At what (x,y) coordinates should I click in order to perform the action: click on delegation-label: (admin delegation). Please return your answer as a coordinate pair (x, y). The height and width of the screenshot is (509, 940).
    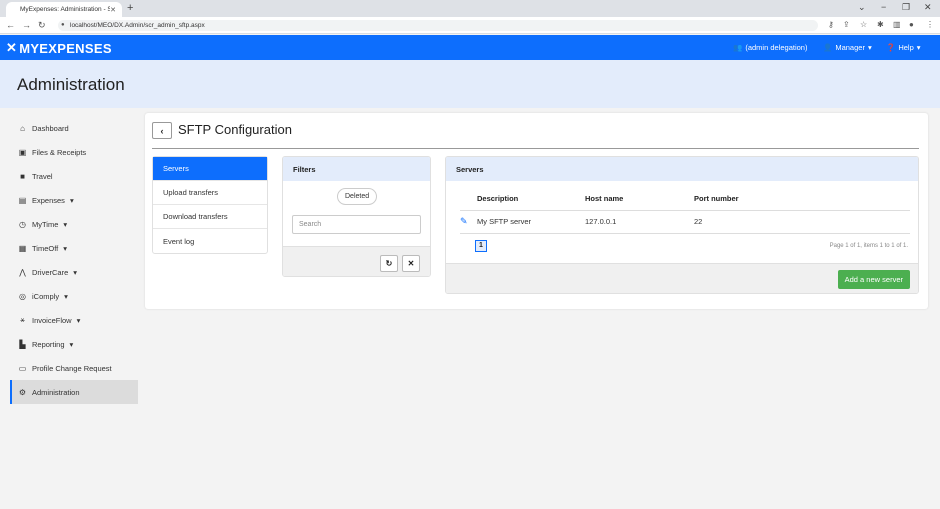
    Looking at the image, I should click on (776, 47).